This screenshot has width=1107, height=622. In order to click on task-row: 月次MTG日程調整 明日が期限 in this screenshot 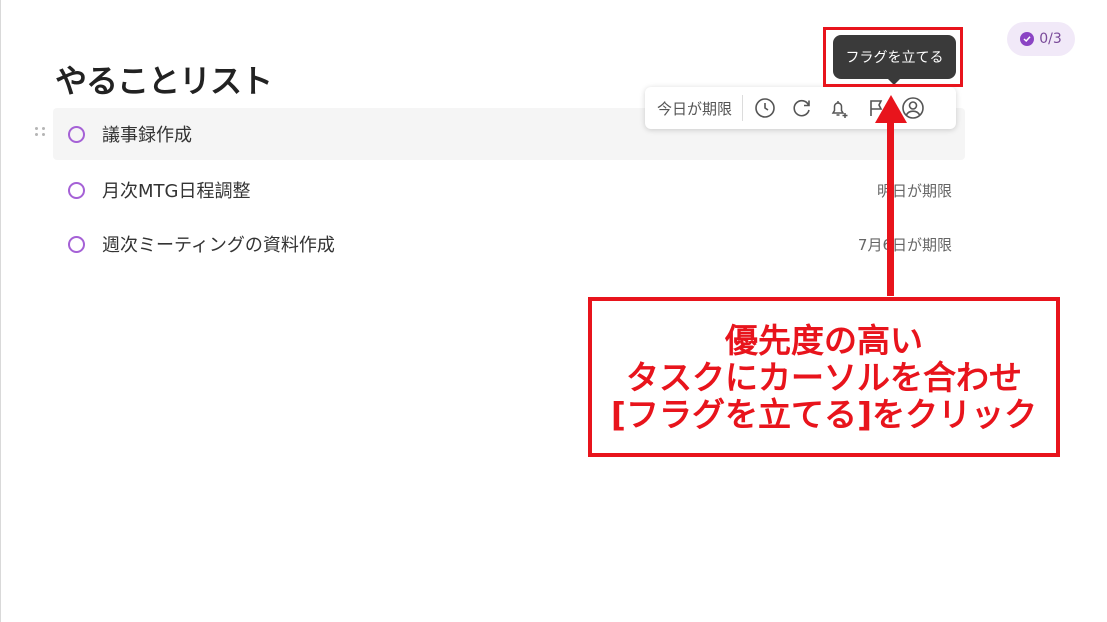, I will do `click(509, 190)`.